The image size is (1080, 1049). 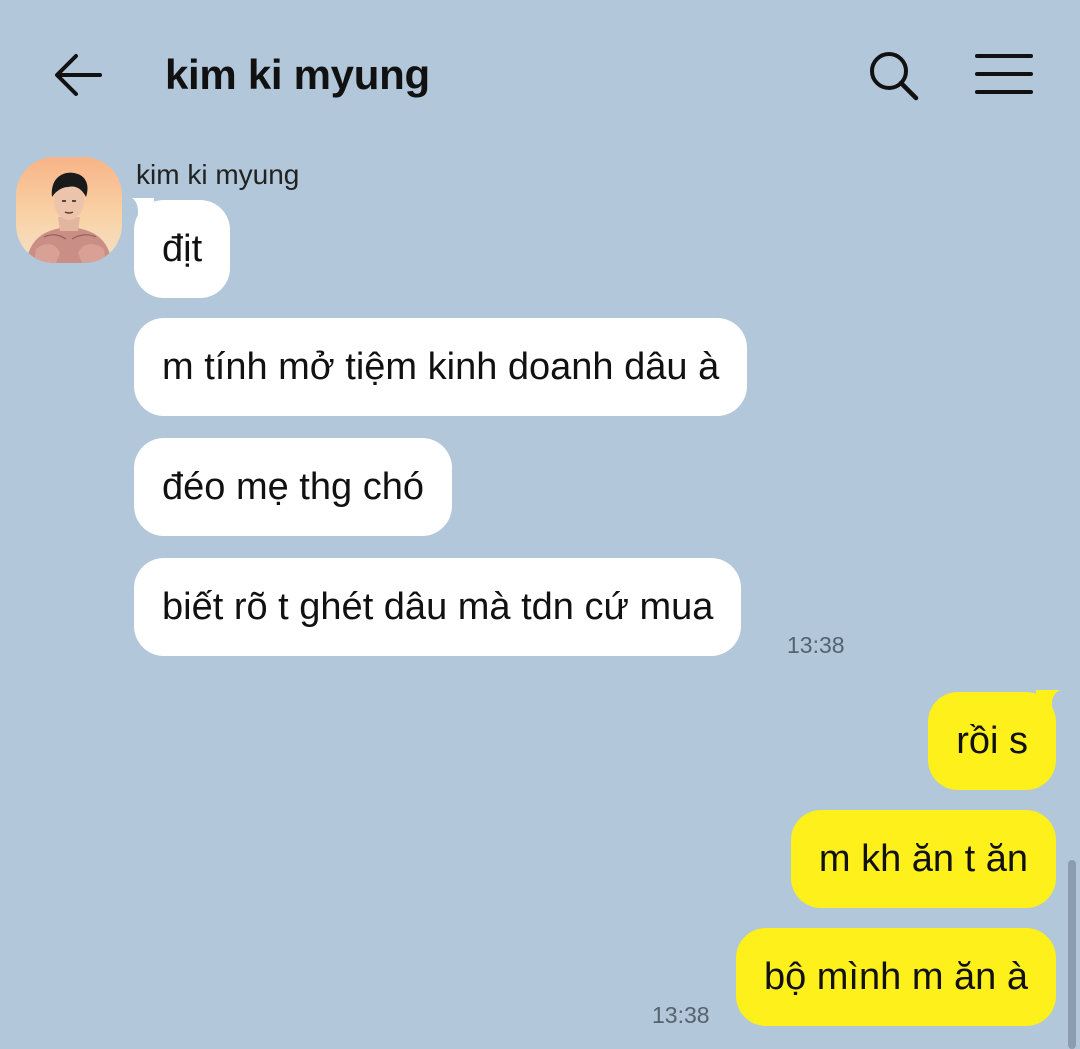 I want to click on profile-picture-icon, so click(x=69, y=210).